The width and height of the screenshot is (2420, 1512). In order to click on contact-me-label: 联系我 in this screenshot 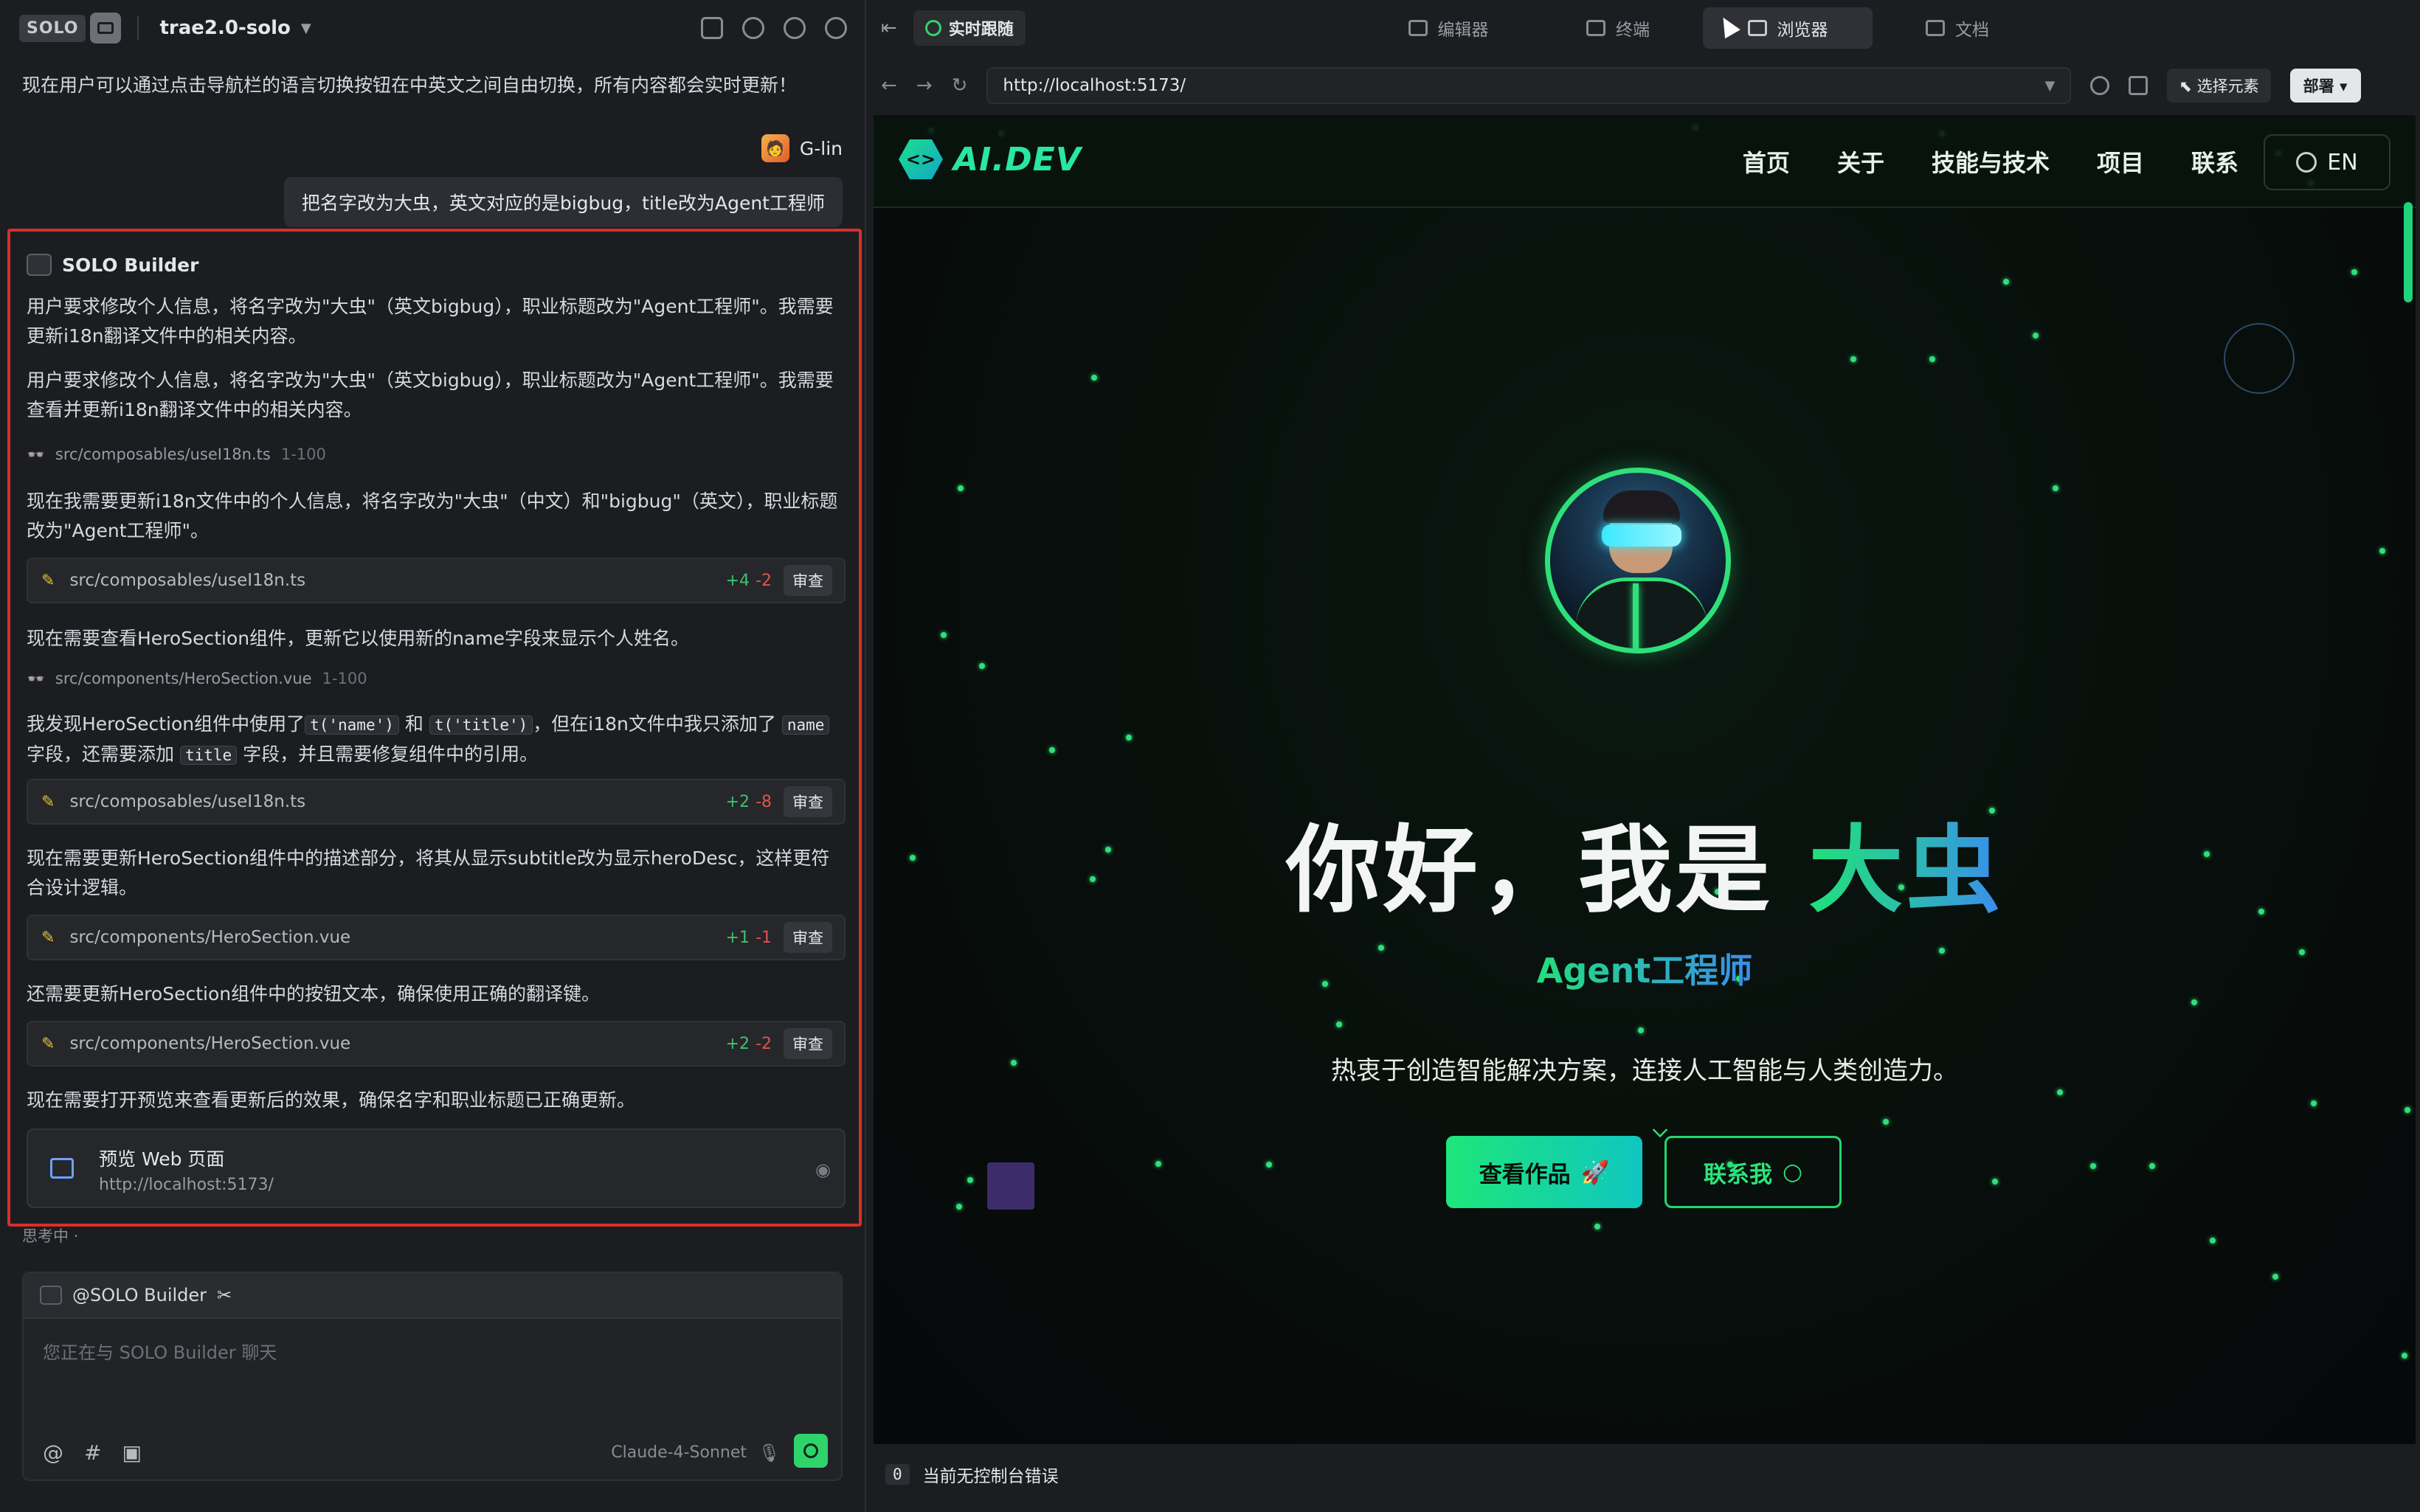, I will do `click(1737, 1174)`.